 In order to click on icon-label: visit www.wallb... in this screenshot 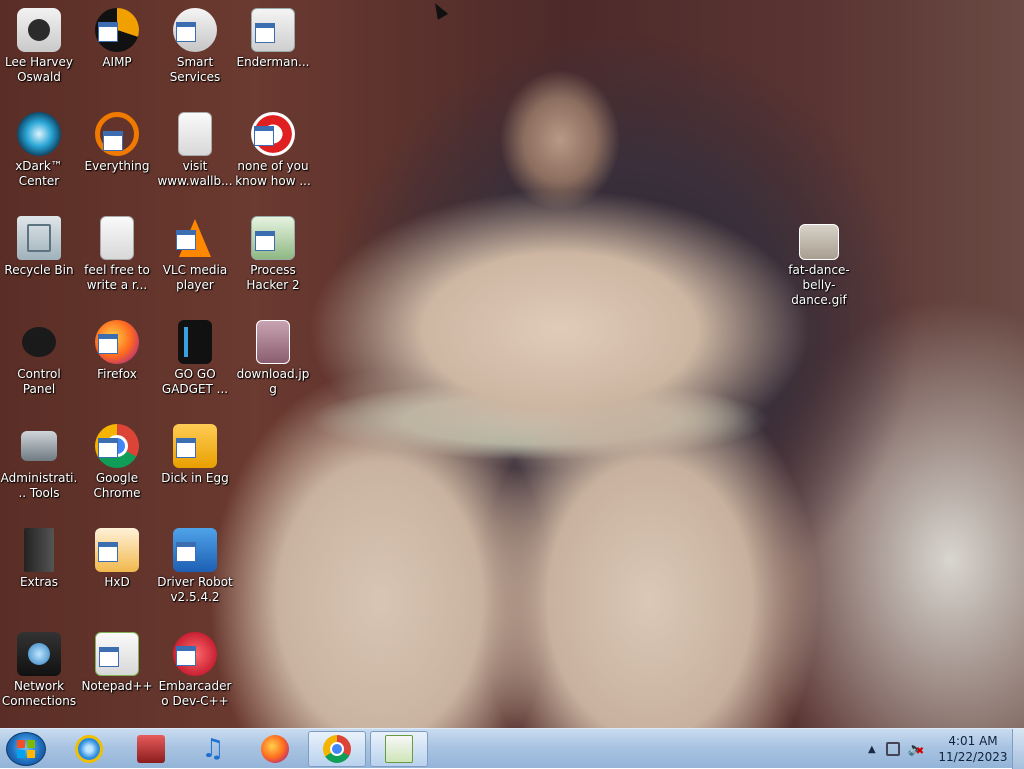, I will do `click(195, 173)`.